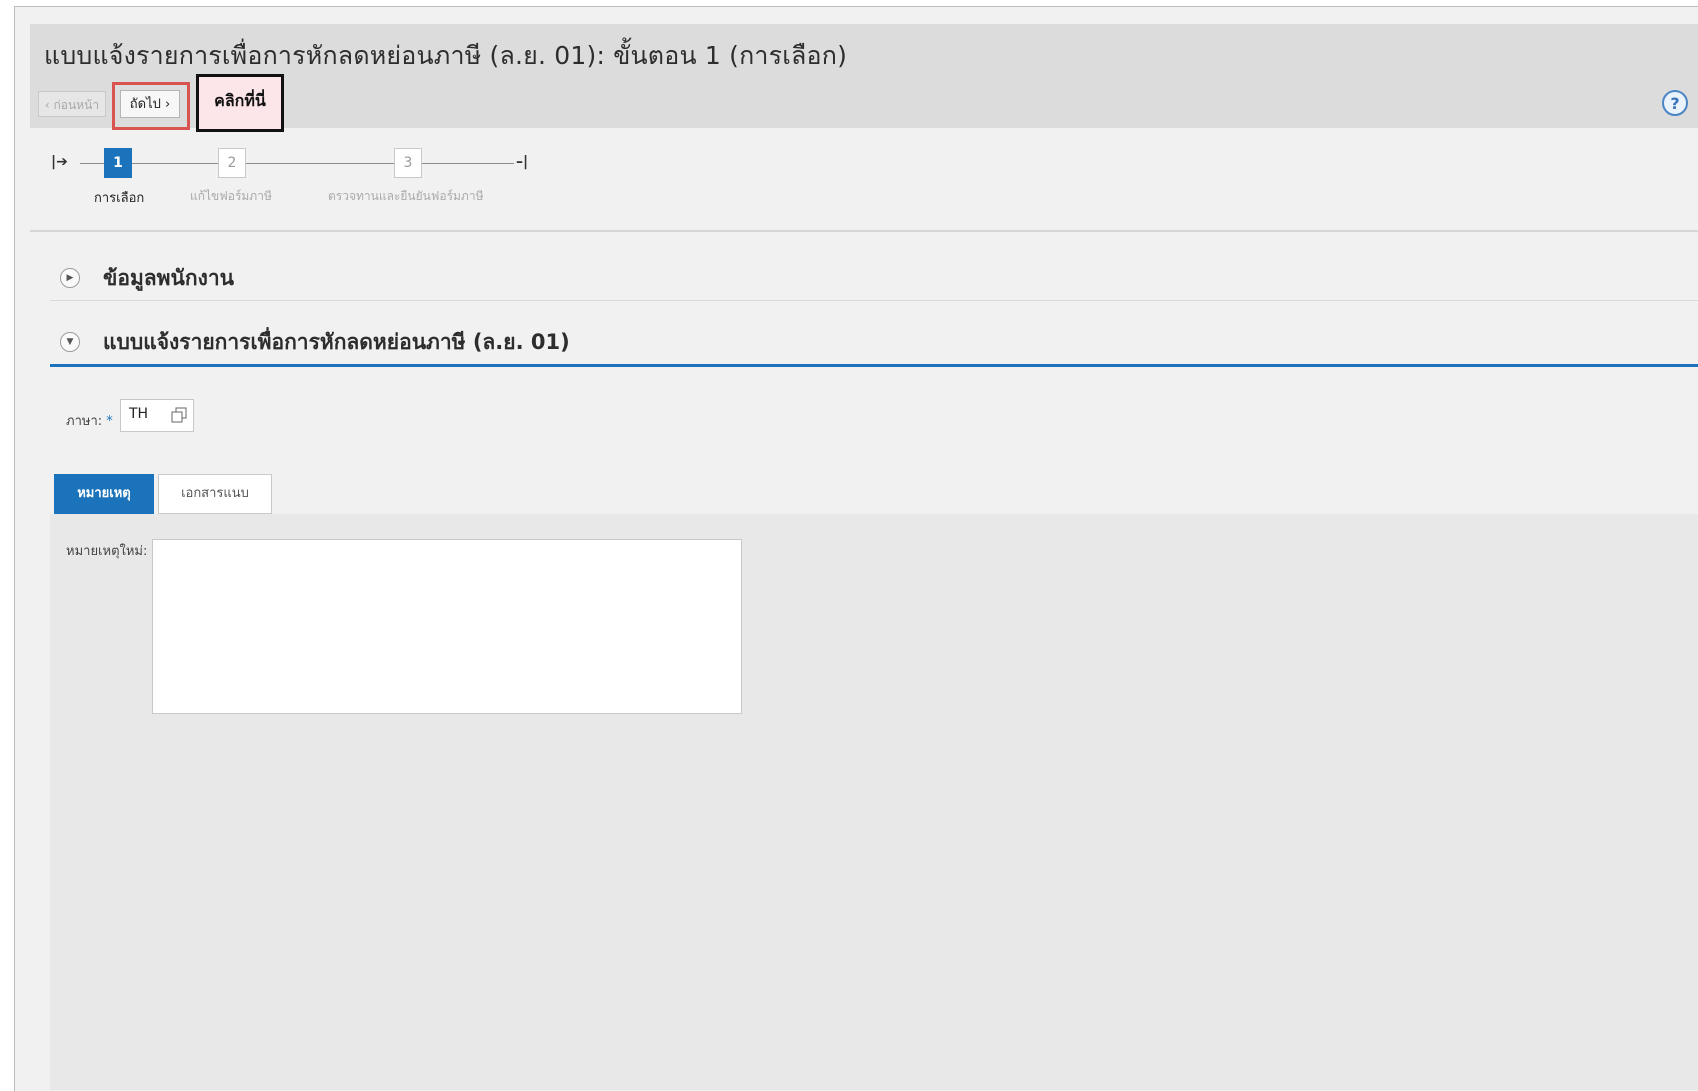 The width and height of the screenshot is (1698, 1091). I want to click on language-field: TH, so click(157, 415).